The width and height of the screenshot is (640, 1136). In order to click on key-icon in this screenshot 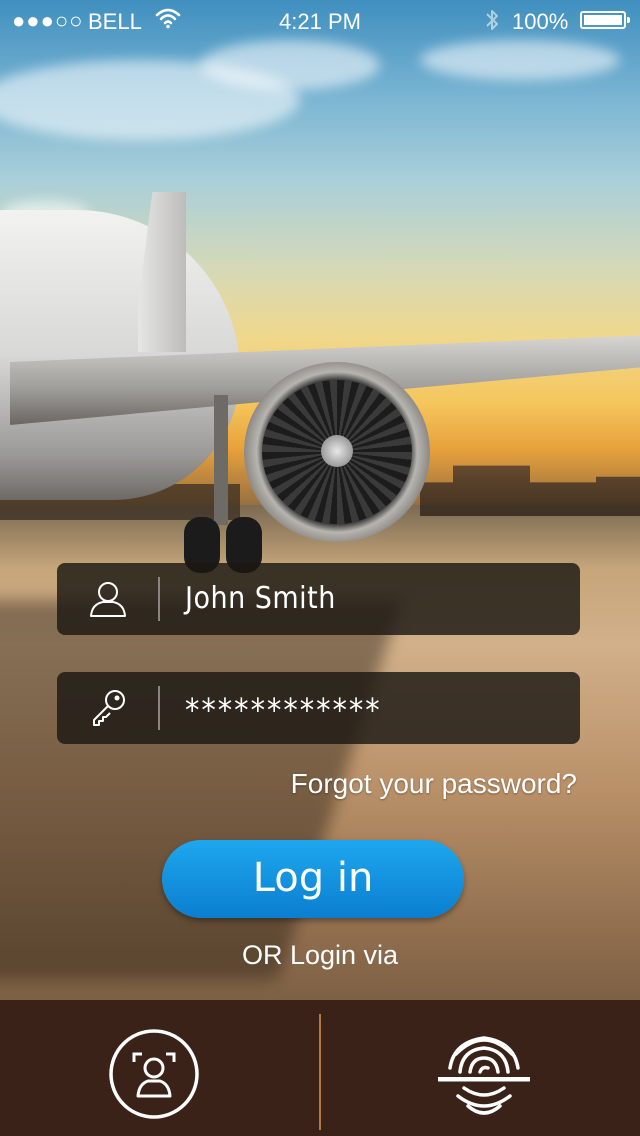, I will do `click(108, 708)`.